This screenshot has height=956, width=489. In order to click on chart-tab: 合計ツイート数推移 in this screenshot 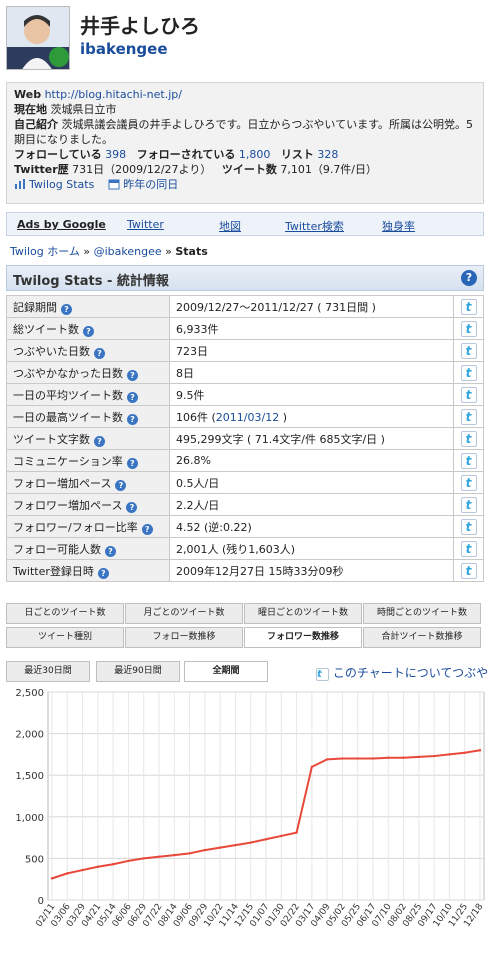, I will do `click(422, 637)`.